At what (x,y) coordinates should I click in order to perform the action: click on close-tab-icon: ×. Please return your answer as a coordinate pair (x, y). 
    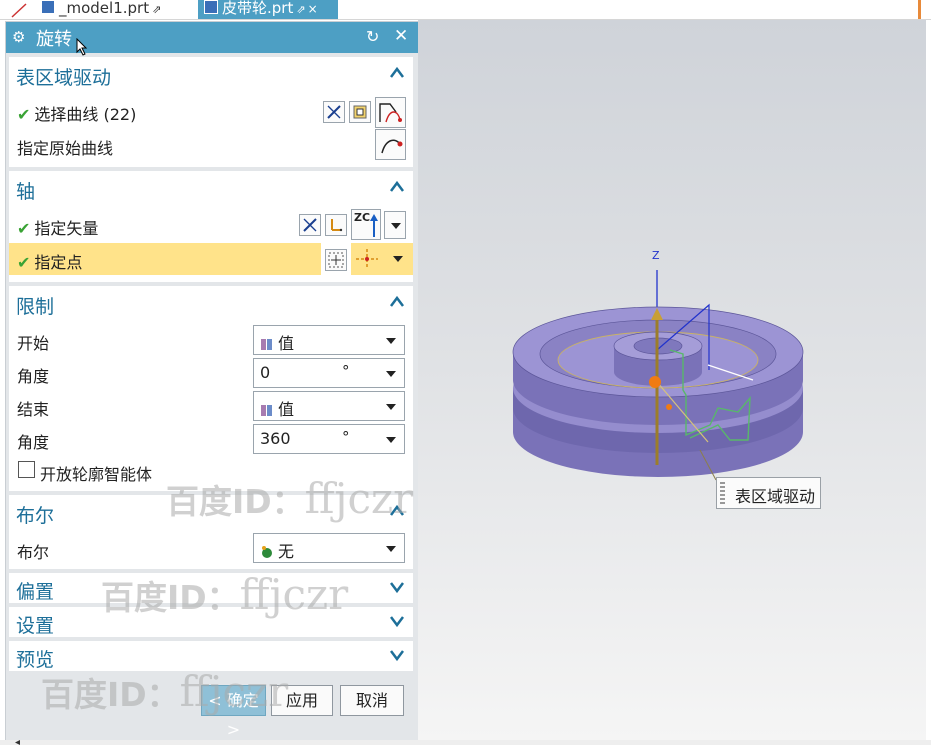
    Looking at the image, I should click on (313, 9).